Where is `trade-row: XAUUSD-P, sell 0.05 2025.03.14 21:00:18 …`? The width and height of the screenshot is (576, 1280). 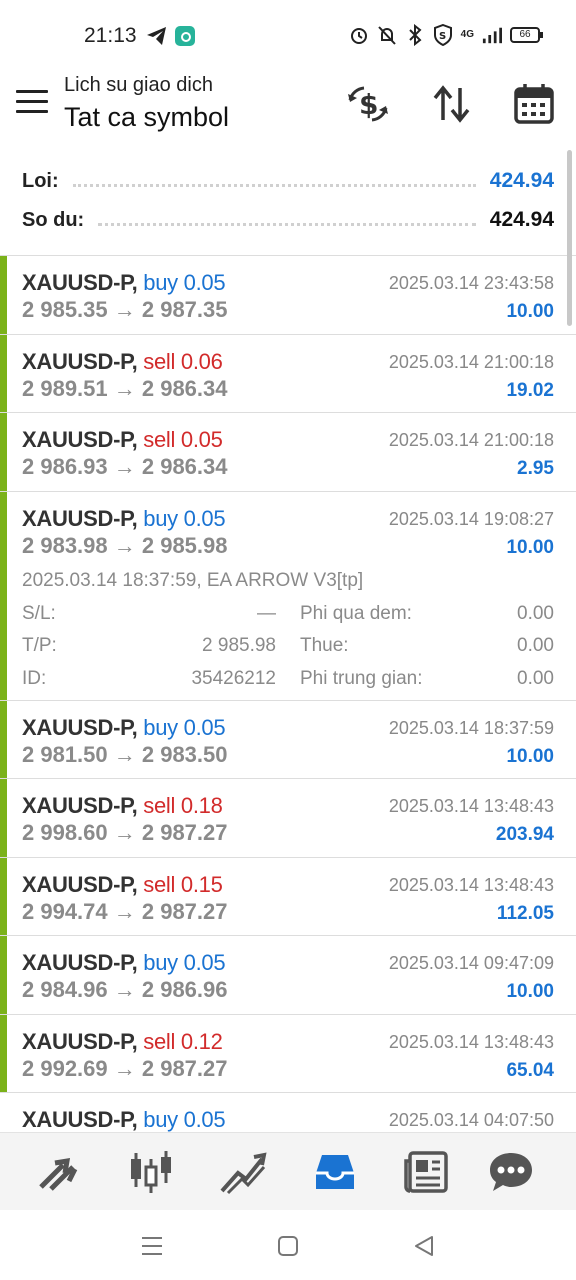
trade-row: XAUUSD-P, sell 0.05 2025.03.14 21:00:18 … is located at coordinates (288, 452).